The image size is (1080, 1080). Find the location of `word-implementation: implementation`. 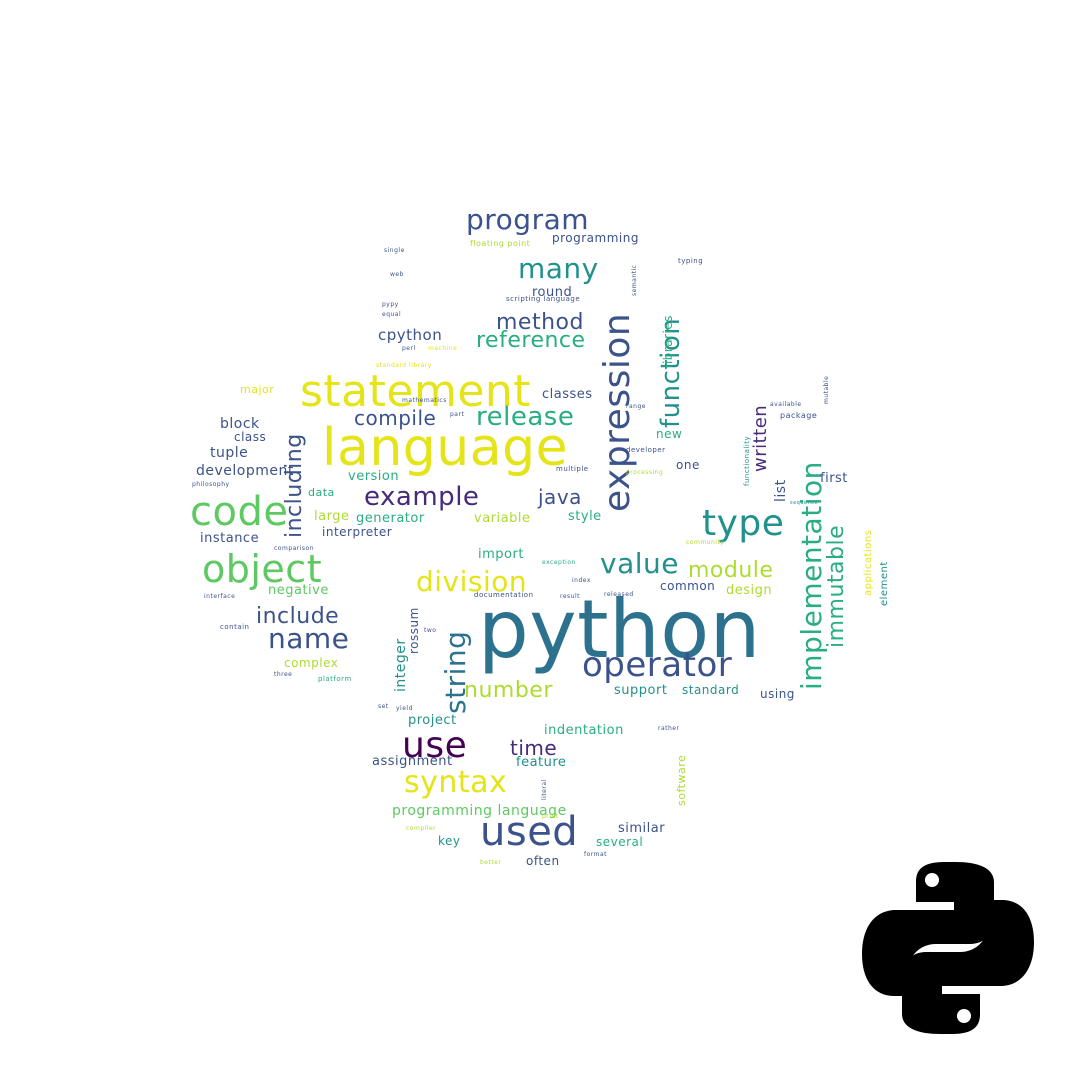

word-implementation: implementation is located at coordinates (811, 575).